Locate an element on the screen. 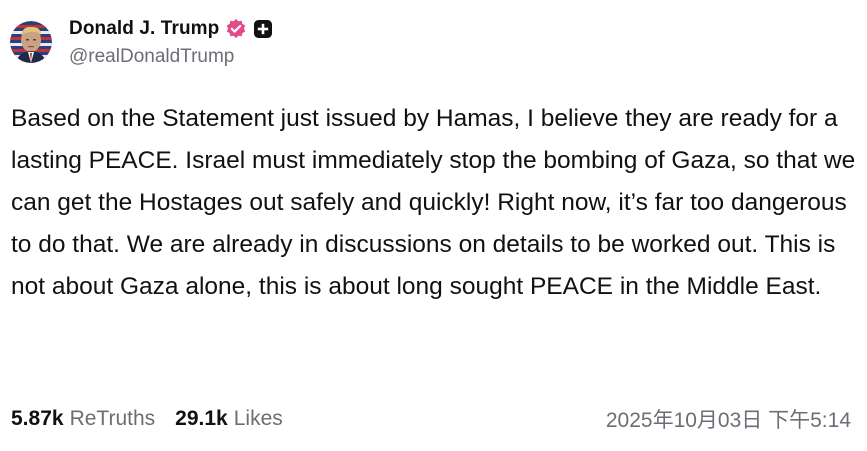  author-display-name: Donald J. Trump is located at coordinates (144, 29).